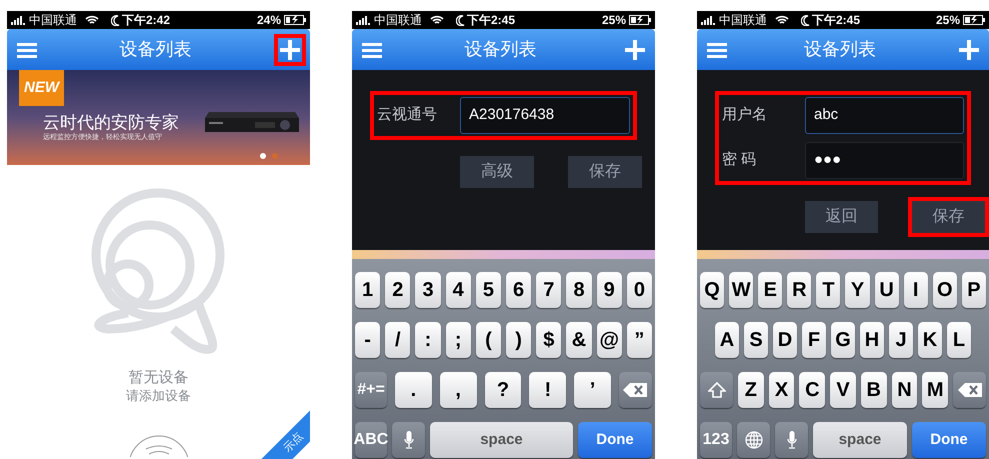  I want to click on keyboard-key: N, so click(905, 390).